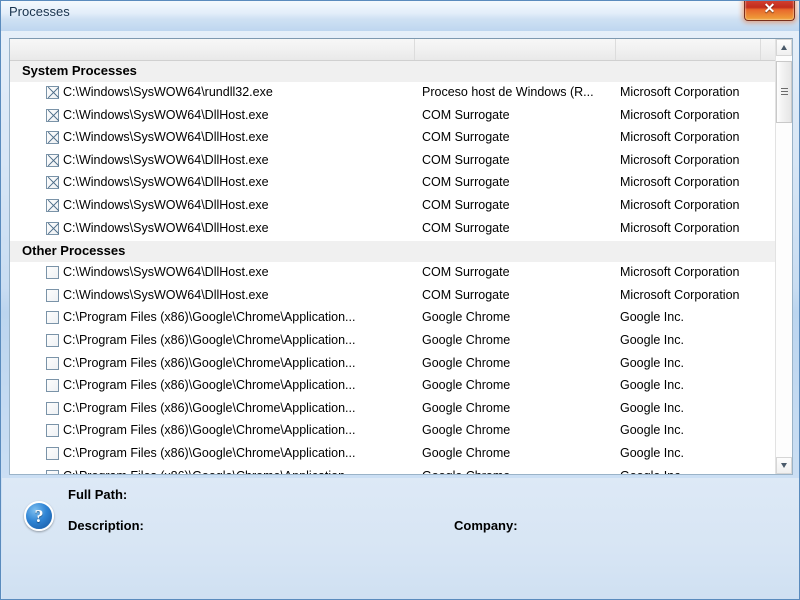  I want to click on column-header-description, so click(515, 49).